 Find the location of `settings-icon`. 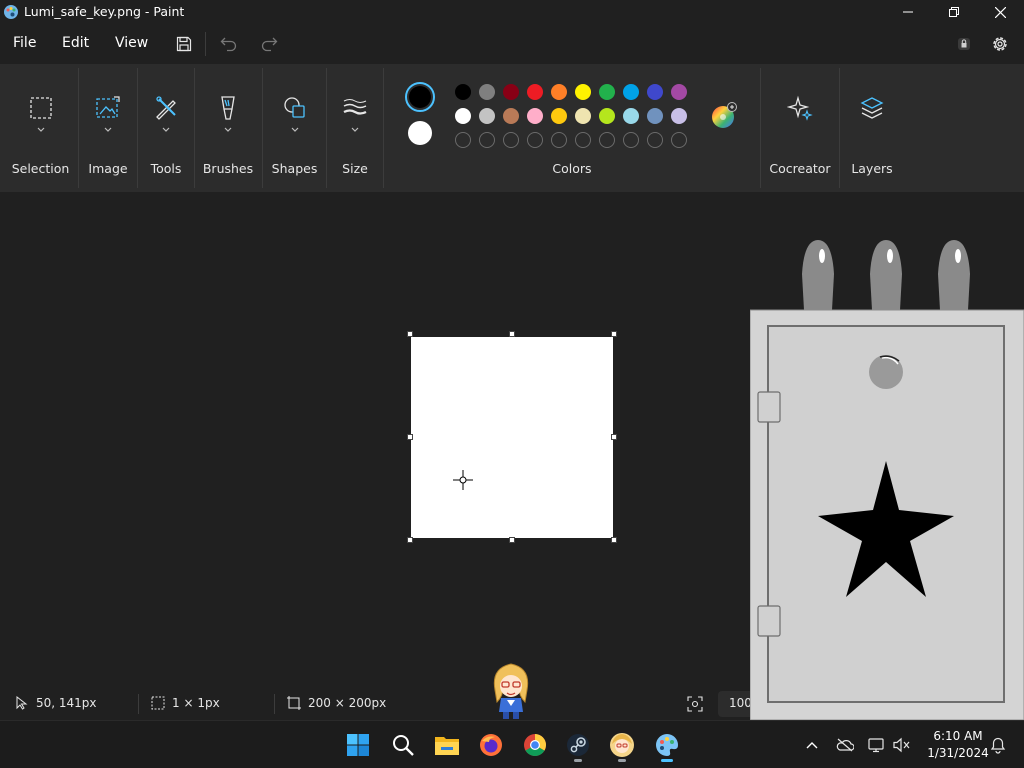

settings-icon is located at coordinates (1000, 44).